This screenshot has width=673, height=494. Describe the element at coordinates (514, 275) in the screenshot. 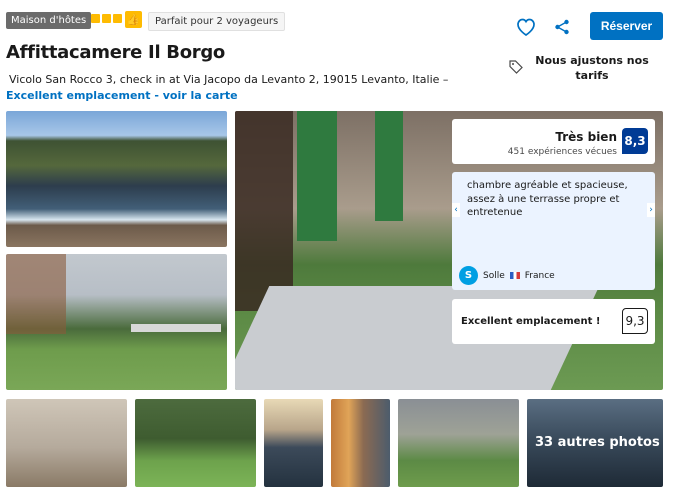

I see `france-flag-icon` at that location.